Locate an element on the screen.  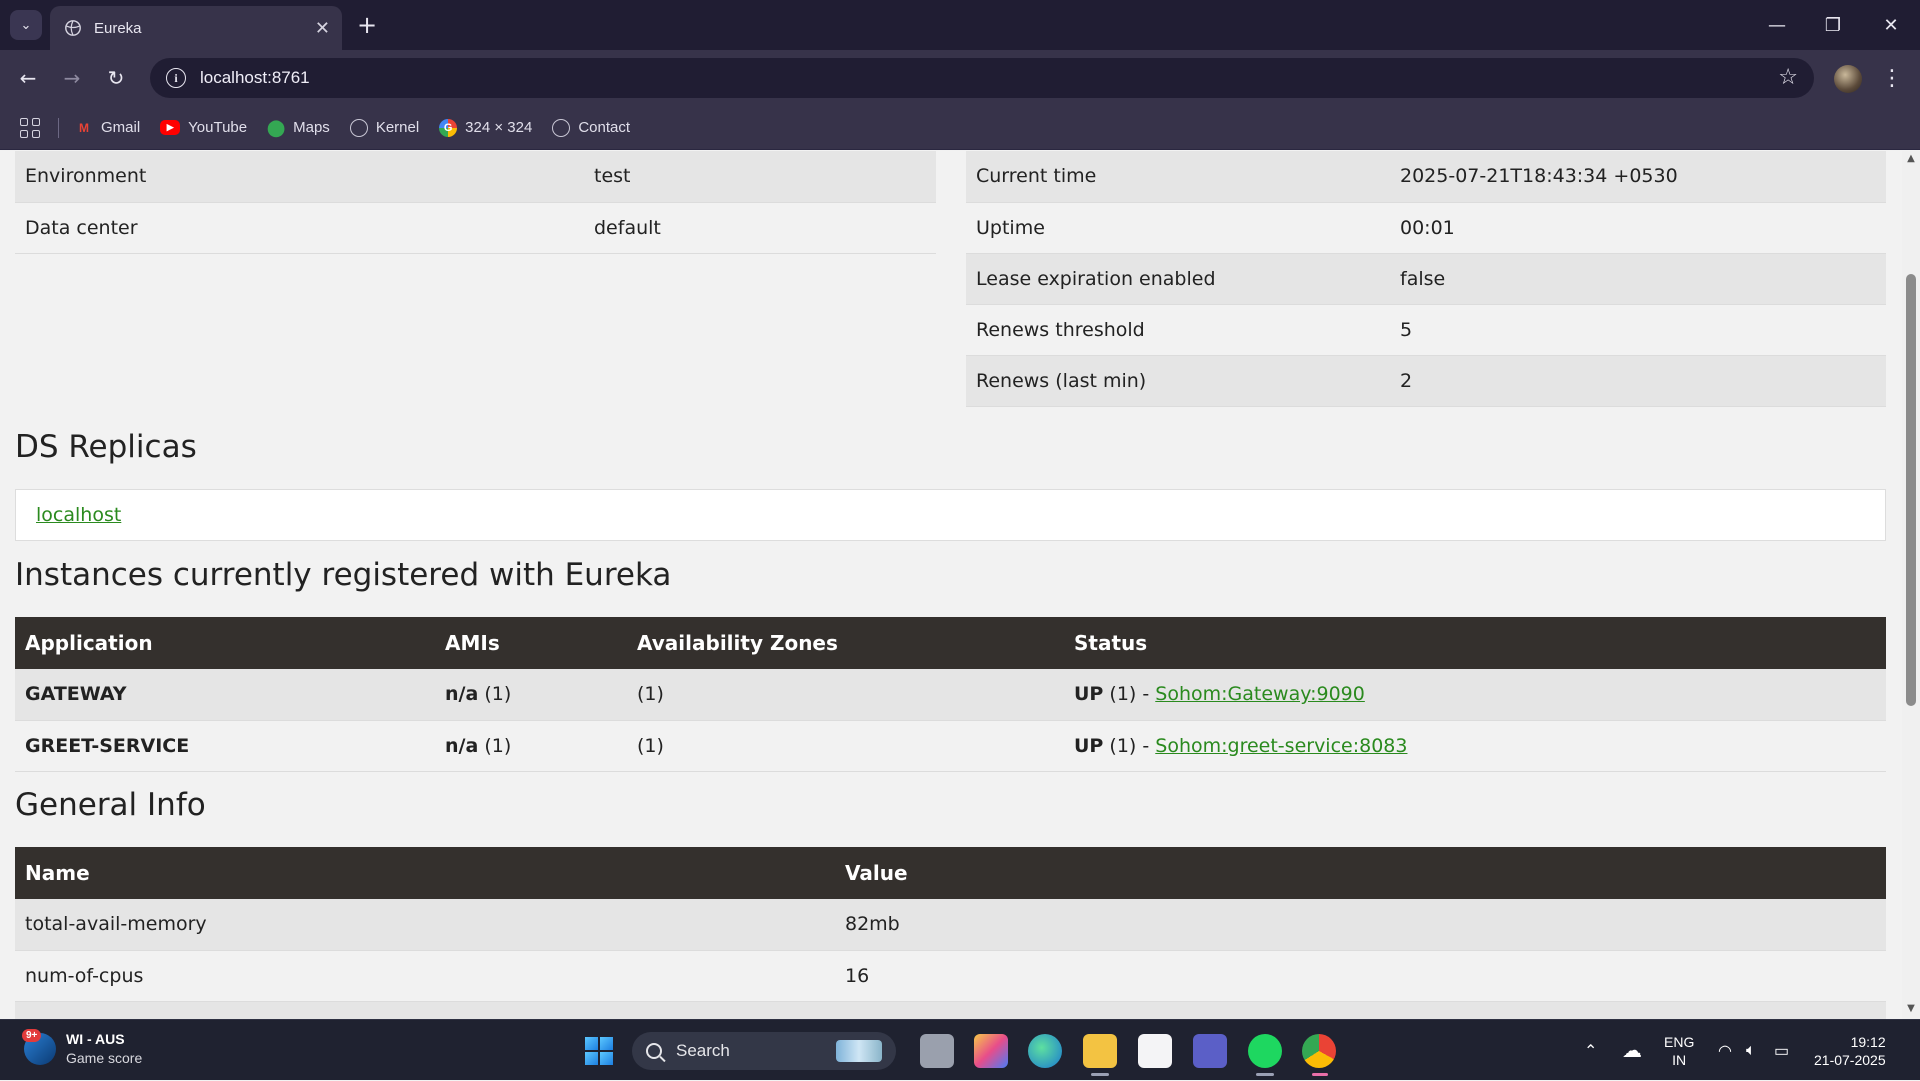
table-row is located at coordinates (950, 1010).